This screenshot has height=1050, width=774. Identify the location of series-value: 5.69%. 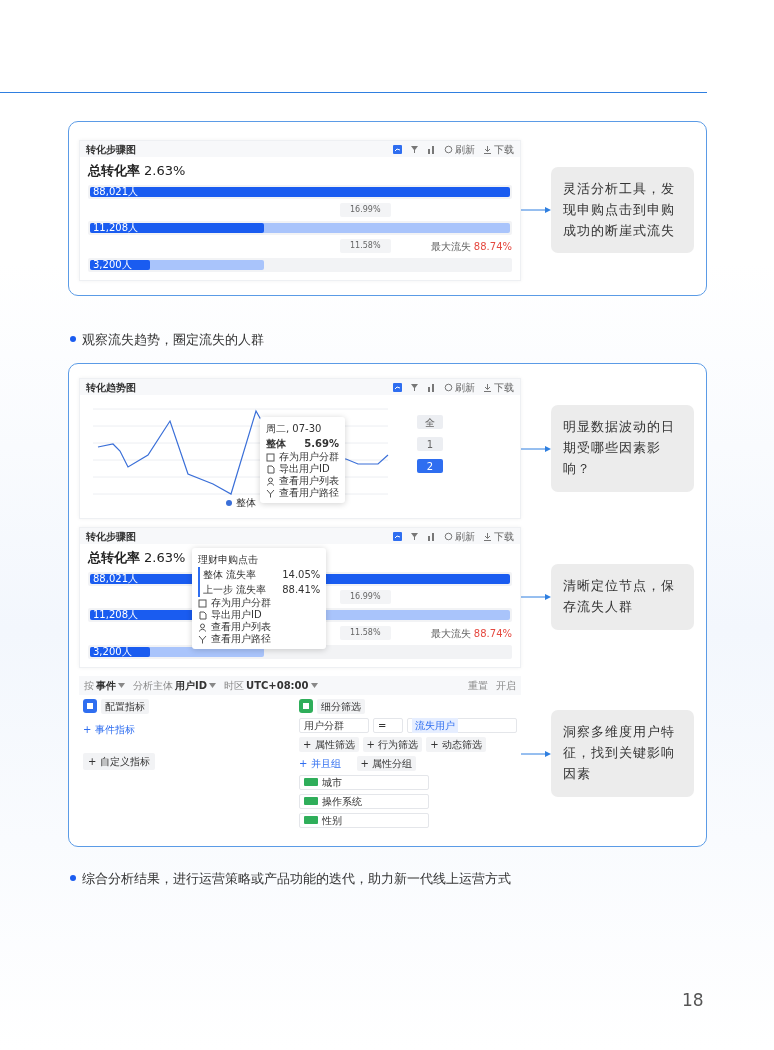
(321, 444).